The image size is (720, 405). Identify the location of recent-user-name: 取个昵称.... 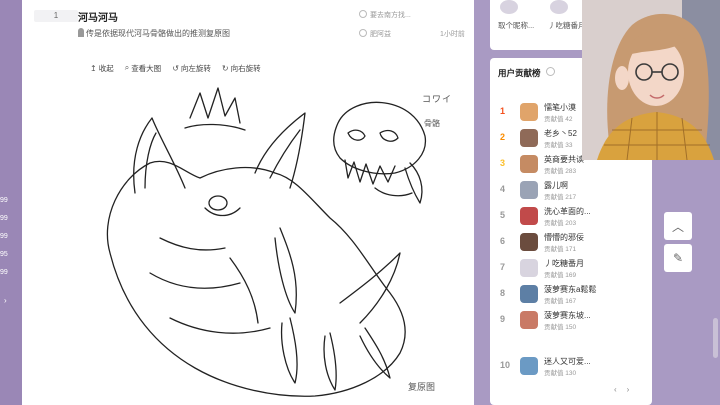
(516, 25).